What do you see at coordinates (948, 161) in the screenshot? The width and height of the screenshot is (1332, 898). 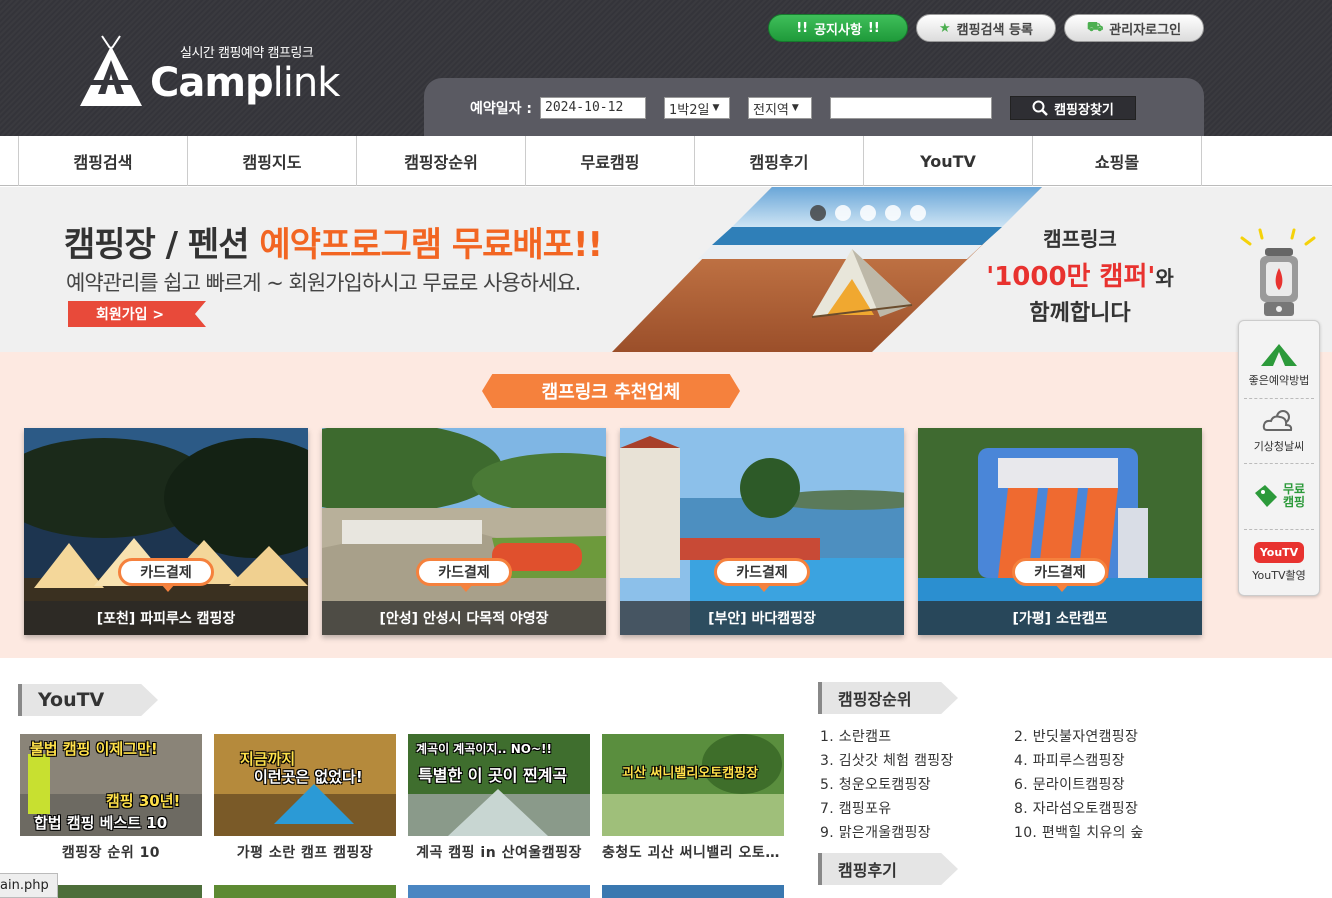 I see `nav-youtv: YouTV` at bounding box center [948, 161].